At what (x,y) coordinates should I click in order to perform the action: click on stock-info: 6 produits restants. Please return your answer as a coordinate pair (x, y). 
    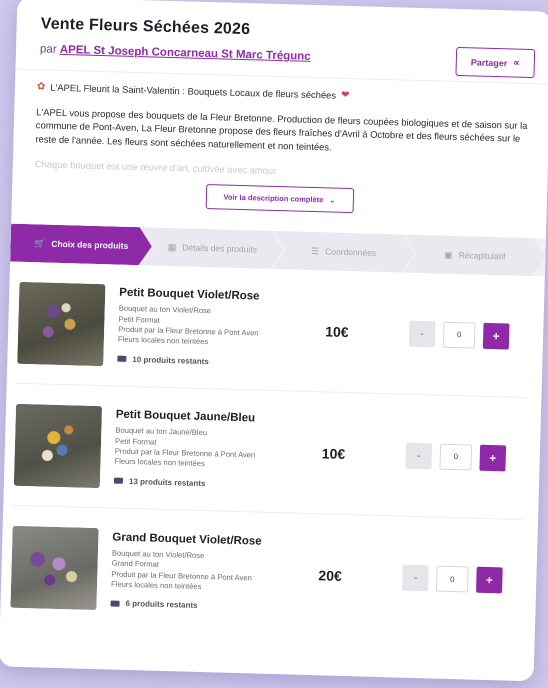
    Looking at the image, I should click on (213, 606).